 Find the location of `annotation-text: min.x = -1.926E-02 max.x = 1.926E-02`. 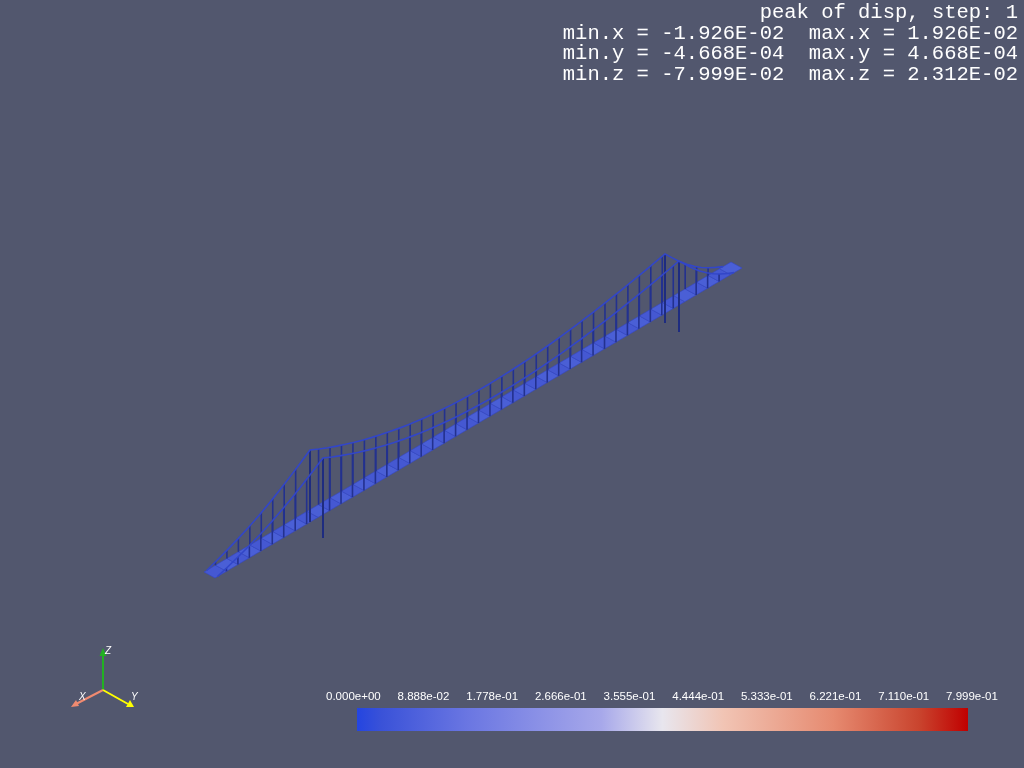

annotation-text: min.x = -1.926E-02 max.x = 1.926E-02 is located at coordinates (790, 33).